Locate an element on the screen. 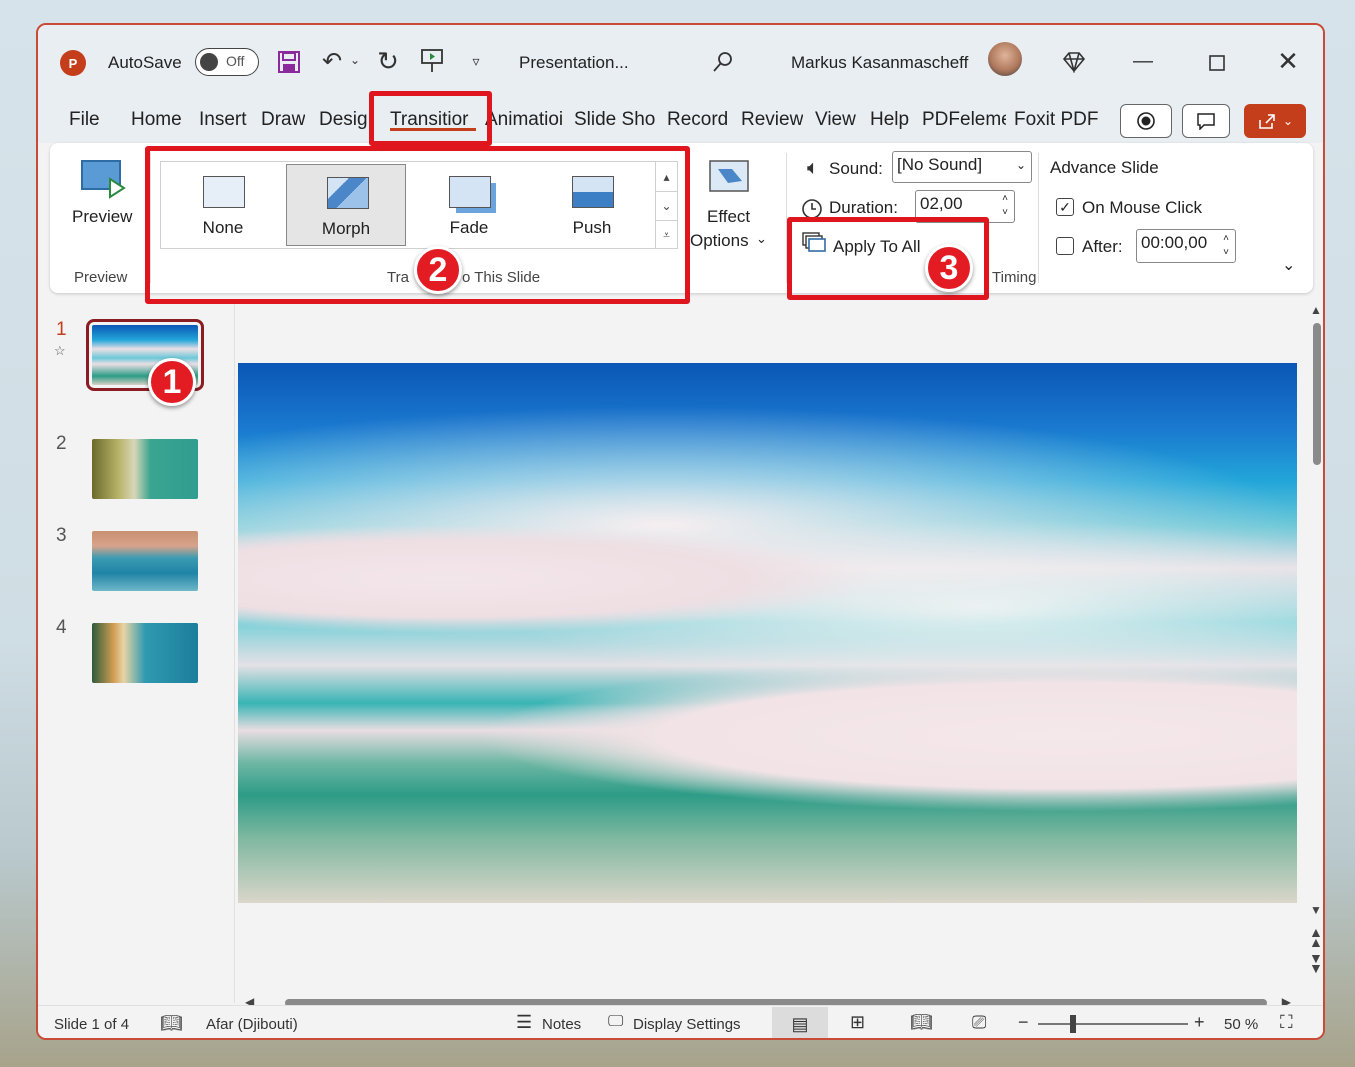 The width and height of the screenshot is (1355, 1067). timing-group-label: Timing is located at coordinates (1014, 277).